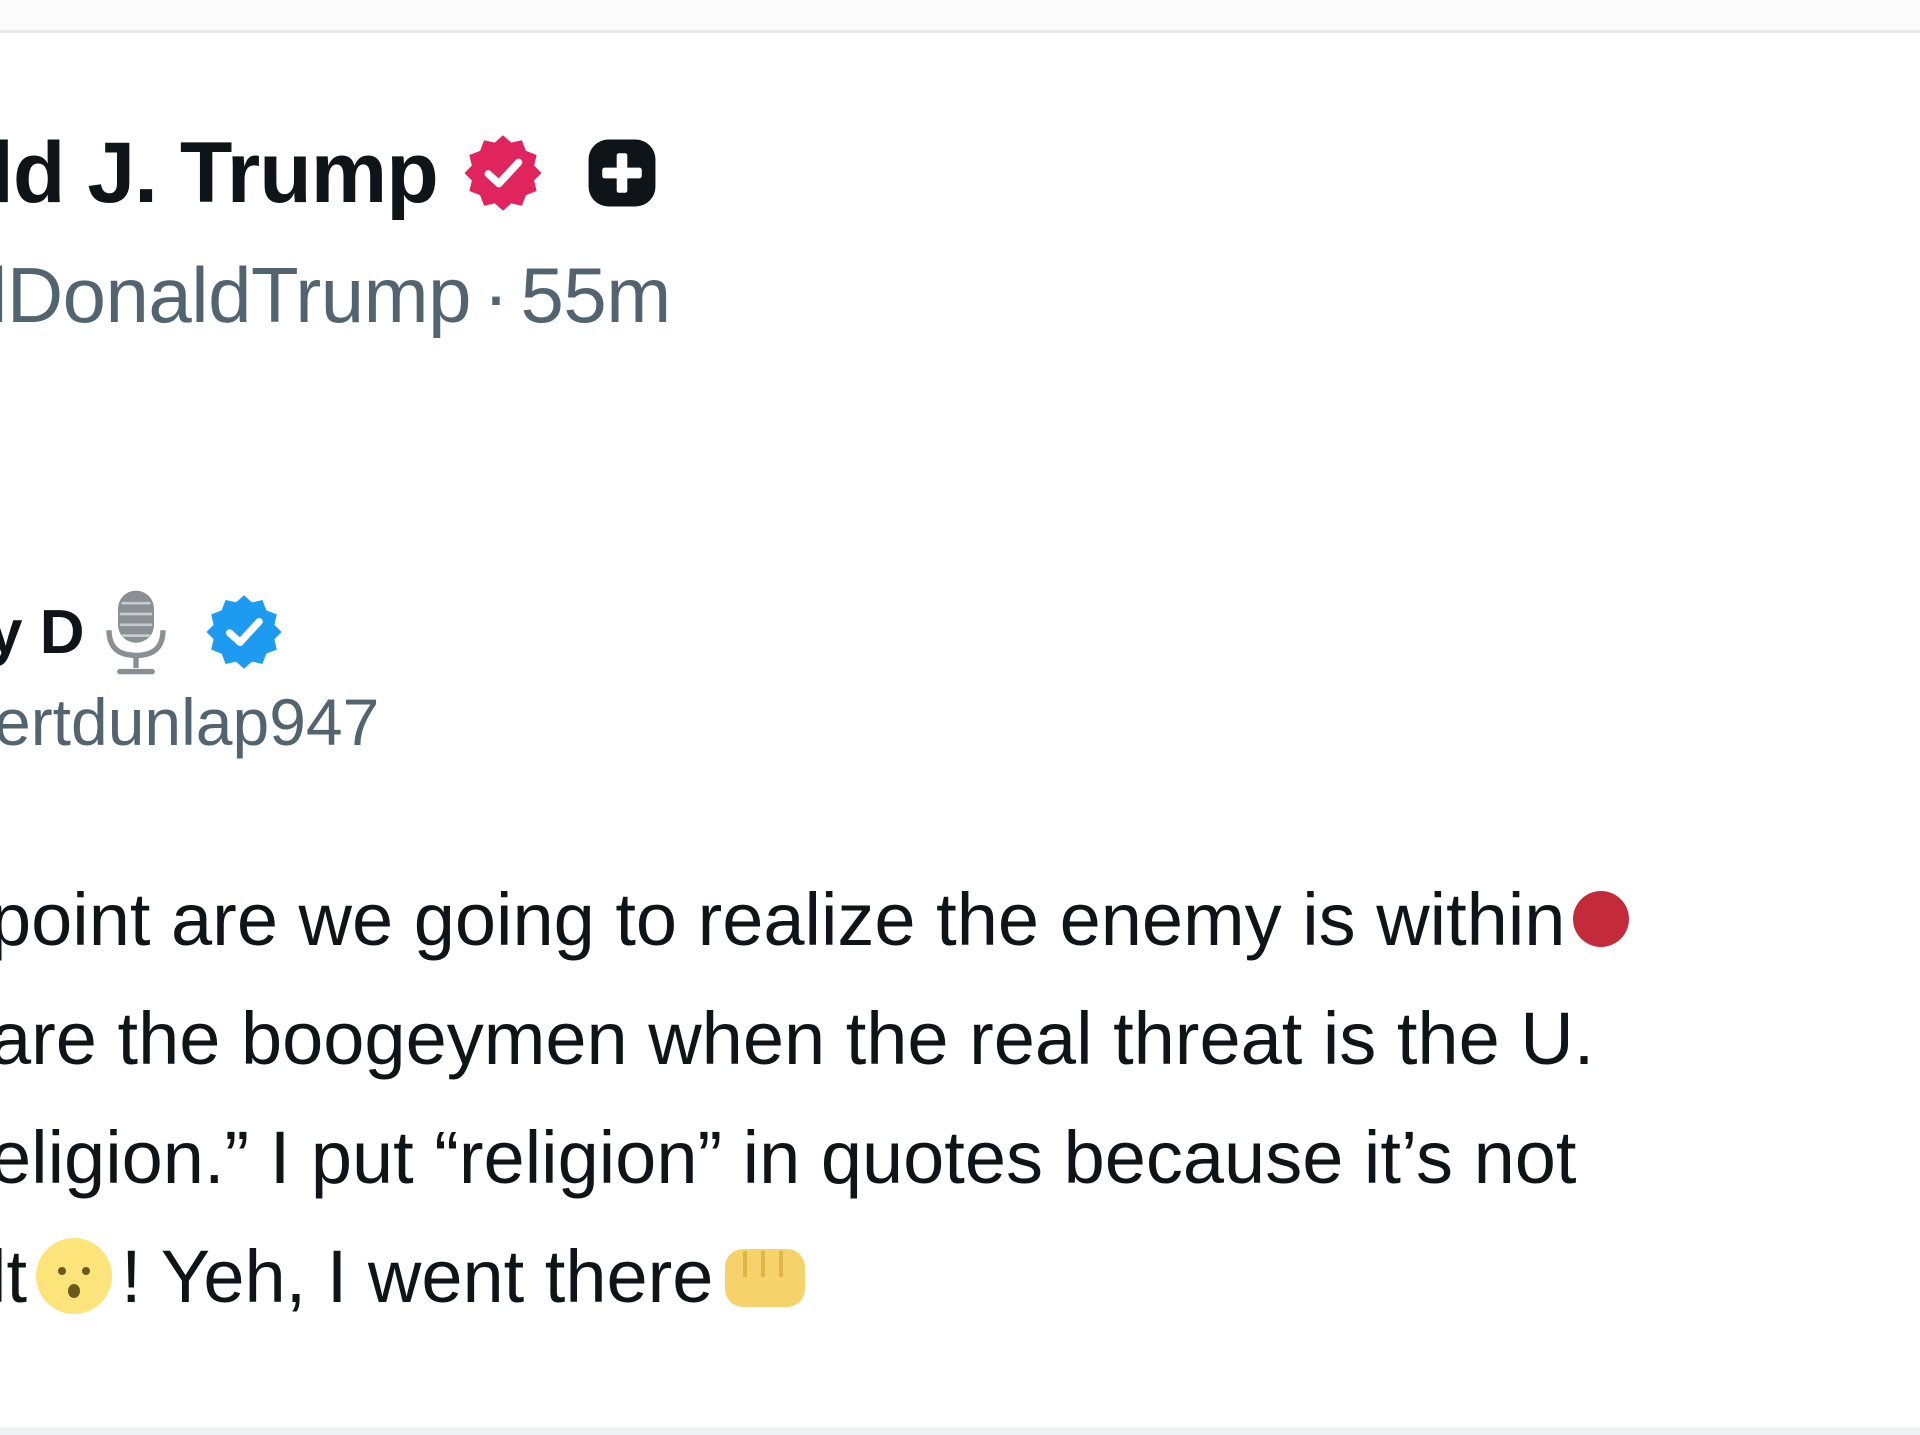  I want to click on post-display-name: ld J. Trump, so click(219, 173).